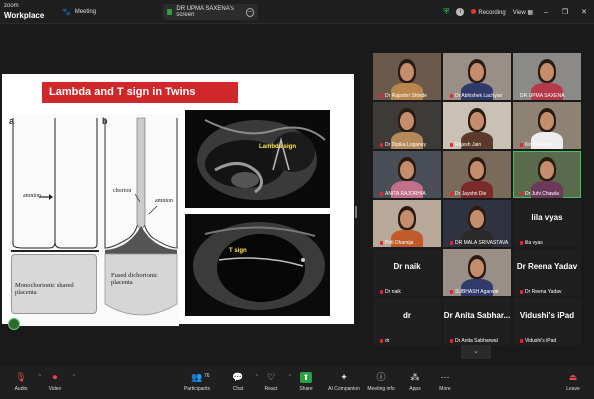 This screenshot has width=594, height=399. I want to click on participant-tile: Dr Rajashri Shinde, so click(407, 76).